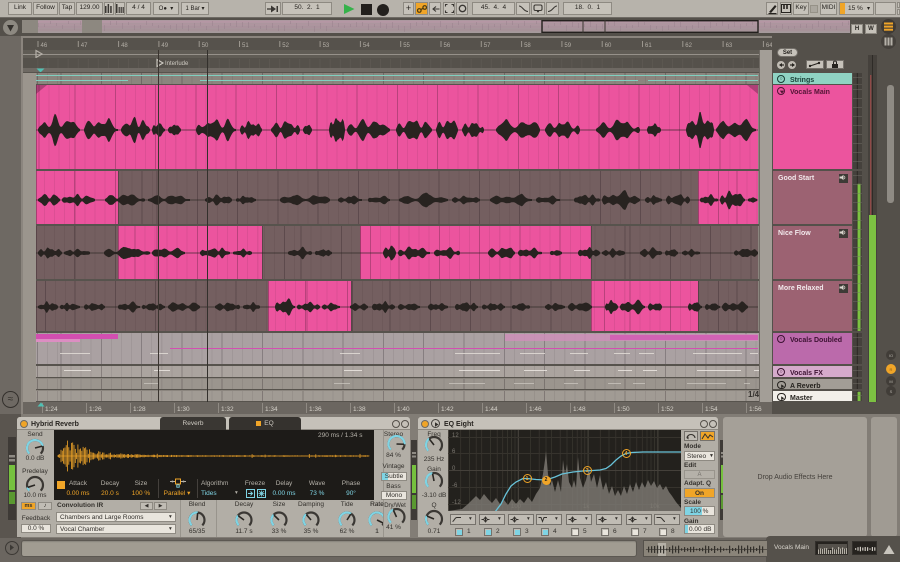  I want to click on svg-text: 1:24, so click(51, 409).